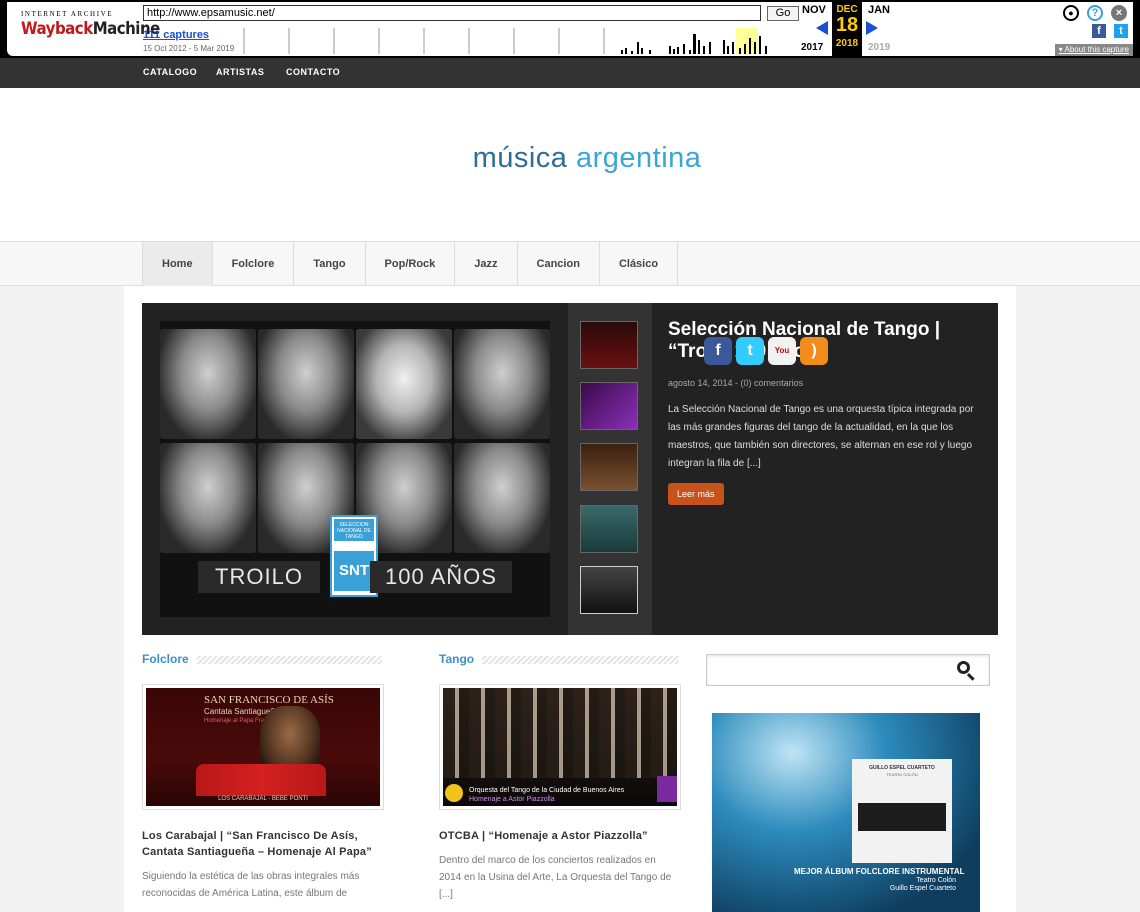 The image size is (1140, 912). Describe the element at coordinates (514, 41) in the screenshot. I see `wayback-capture-sparkline` at that location.